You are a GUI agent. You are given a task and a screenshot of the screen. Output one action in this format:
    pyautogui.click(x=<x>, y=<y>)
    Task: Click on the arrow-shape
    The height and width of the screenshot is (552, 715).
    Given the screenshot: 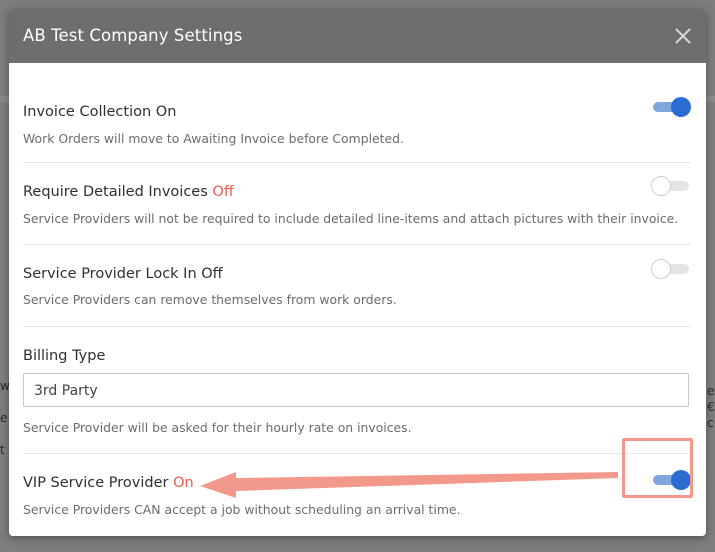 What is the action you would take?
    pyautogui.click(x=409, y=485)
    